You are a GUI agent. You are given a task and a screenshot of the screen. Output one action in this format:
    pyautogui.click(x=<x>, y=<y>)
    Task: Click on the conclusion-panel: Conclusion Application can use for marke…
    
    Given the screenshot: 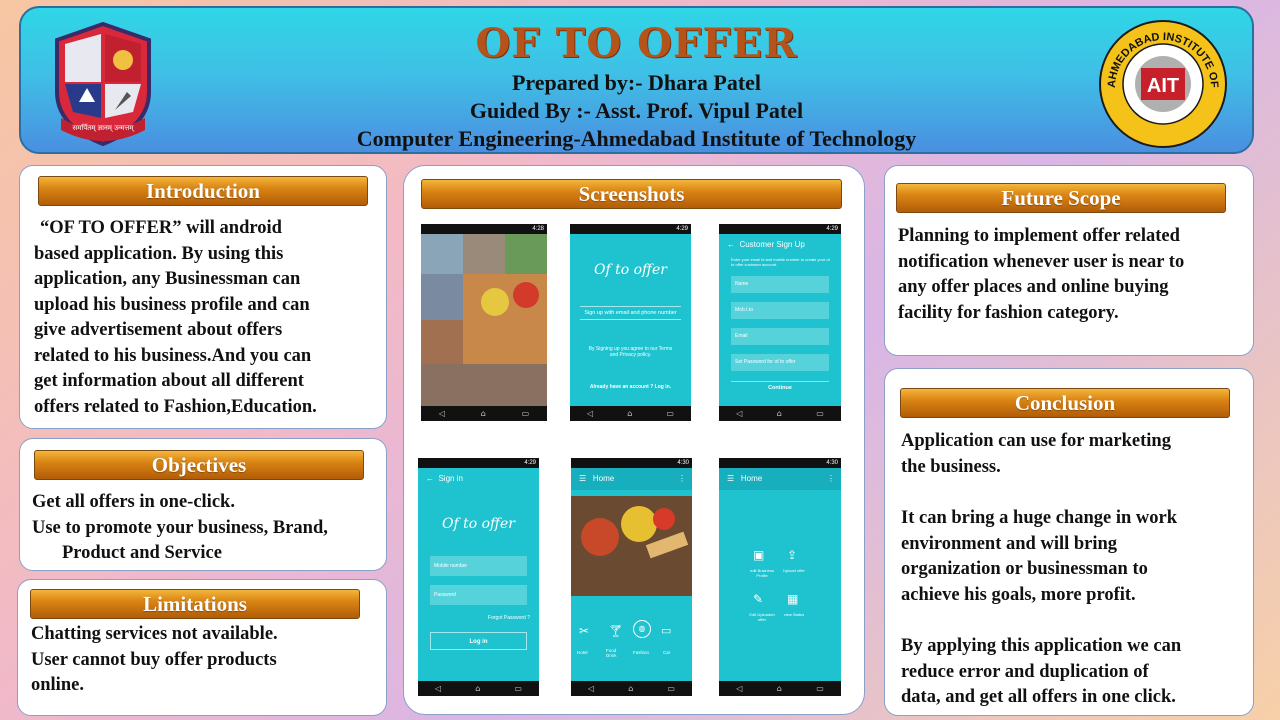 What is the action you would take?
    pyautogui.click(x=1069, y=542)
    